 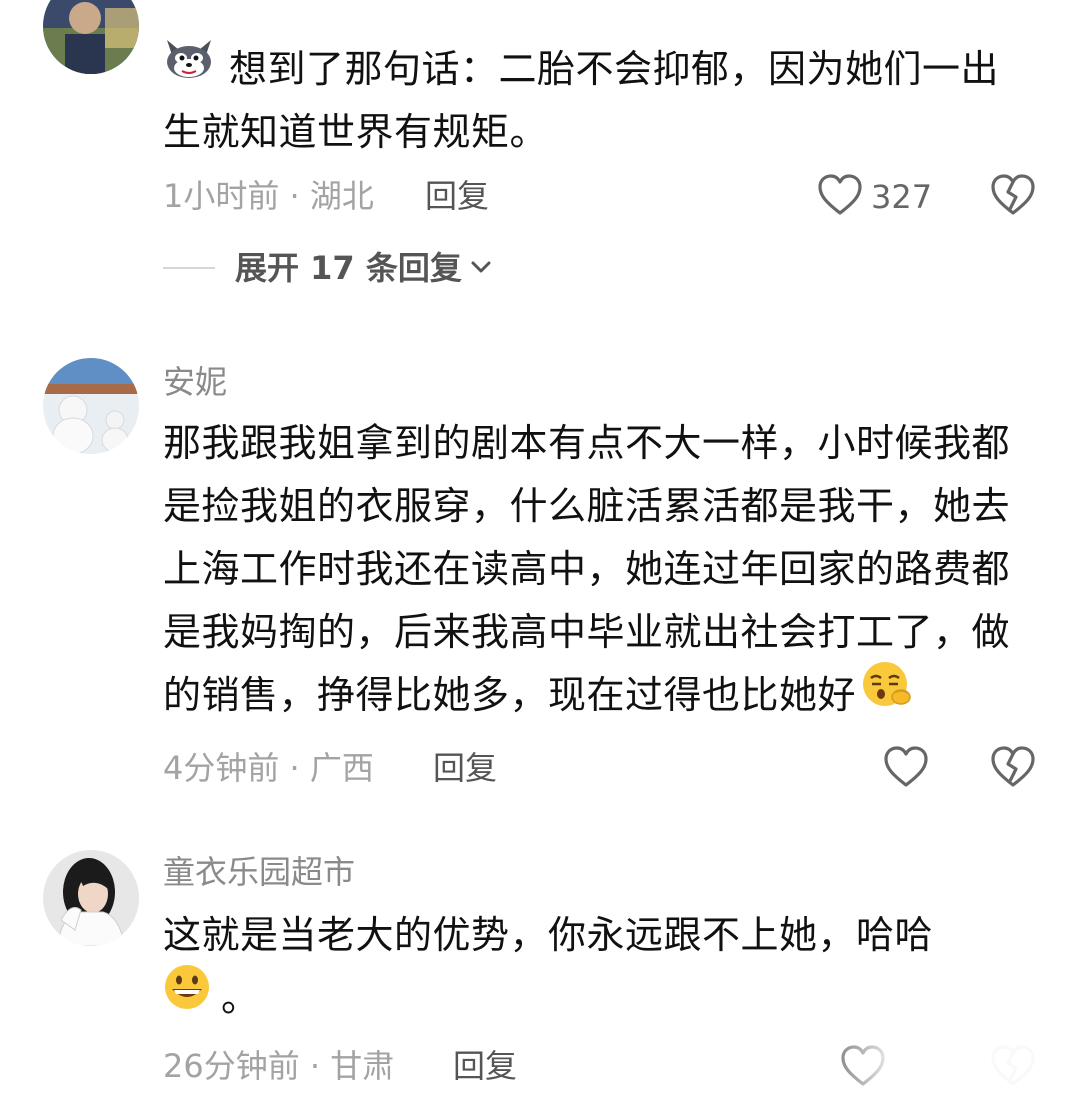 What do you see at coordinates (356, 132) in the screenshot?
I see `comment-text-line: 生就知道世界有规矩。` at bounding box center [356, 132].